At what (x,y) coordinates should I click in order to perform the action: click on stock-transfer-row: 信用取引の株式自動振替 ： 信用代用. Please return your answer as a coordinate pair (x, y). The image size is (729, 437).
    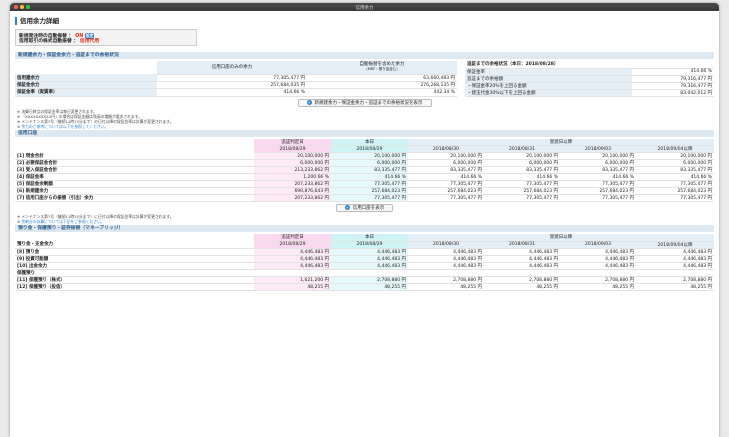
    Looking at the image, I should click on (59, 41).